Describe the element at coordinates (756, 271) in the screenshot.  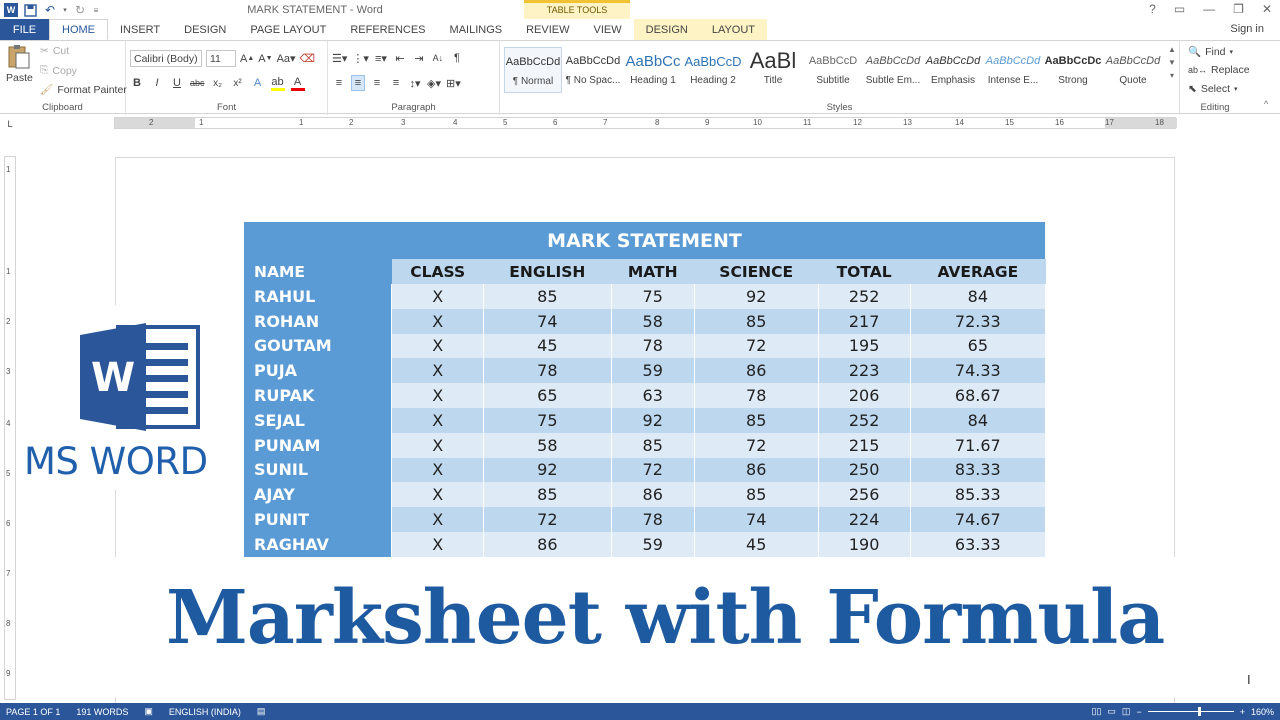
I see `header-science: SCIENCE` at that location.